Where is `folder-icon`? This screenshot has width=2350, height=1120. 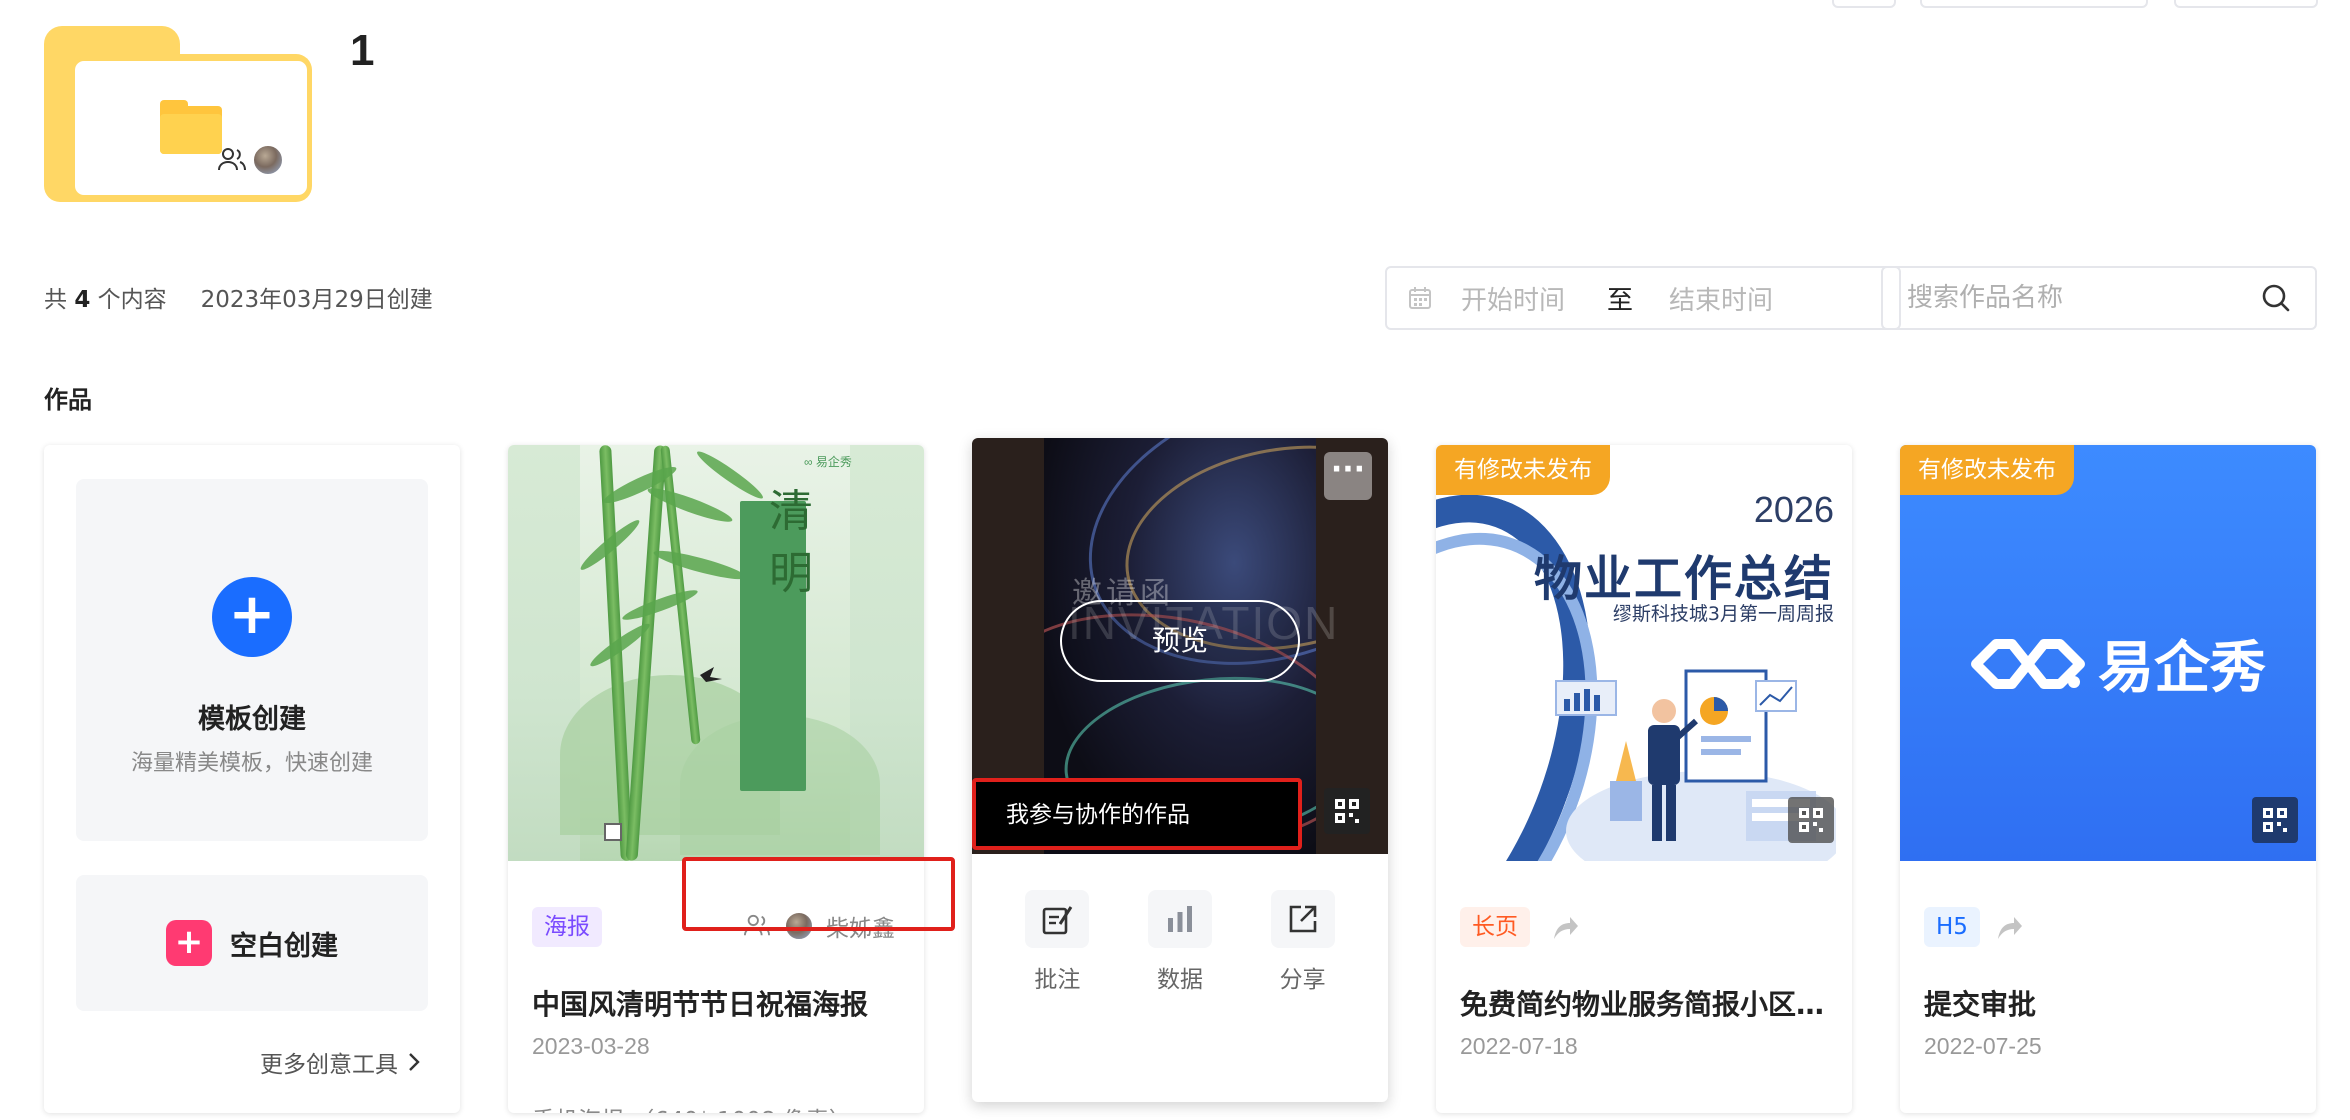 folder-icon is located at coordinates (178, 114).